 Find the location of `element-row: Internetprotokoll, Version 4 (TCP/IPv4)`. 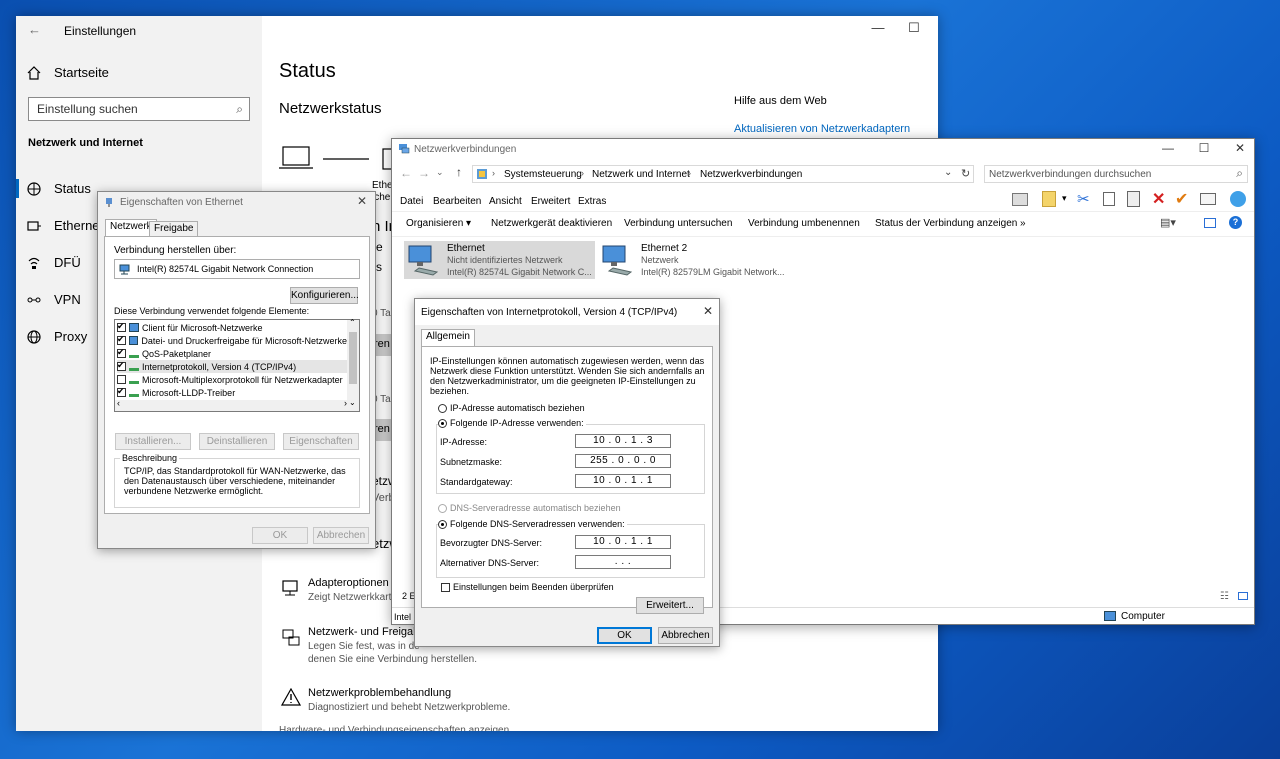

element-row: Internetprotokoll, Version 4 (TCP/IPv4) is located at coordinates (232, 366).